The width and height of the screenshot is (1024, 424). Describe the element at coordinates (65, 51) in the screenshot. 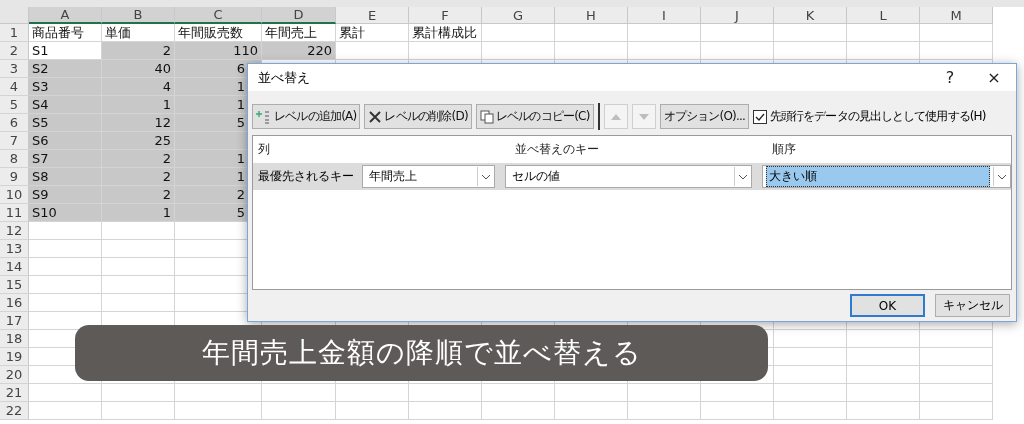

I see `table-cell: S1` at that location.